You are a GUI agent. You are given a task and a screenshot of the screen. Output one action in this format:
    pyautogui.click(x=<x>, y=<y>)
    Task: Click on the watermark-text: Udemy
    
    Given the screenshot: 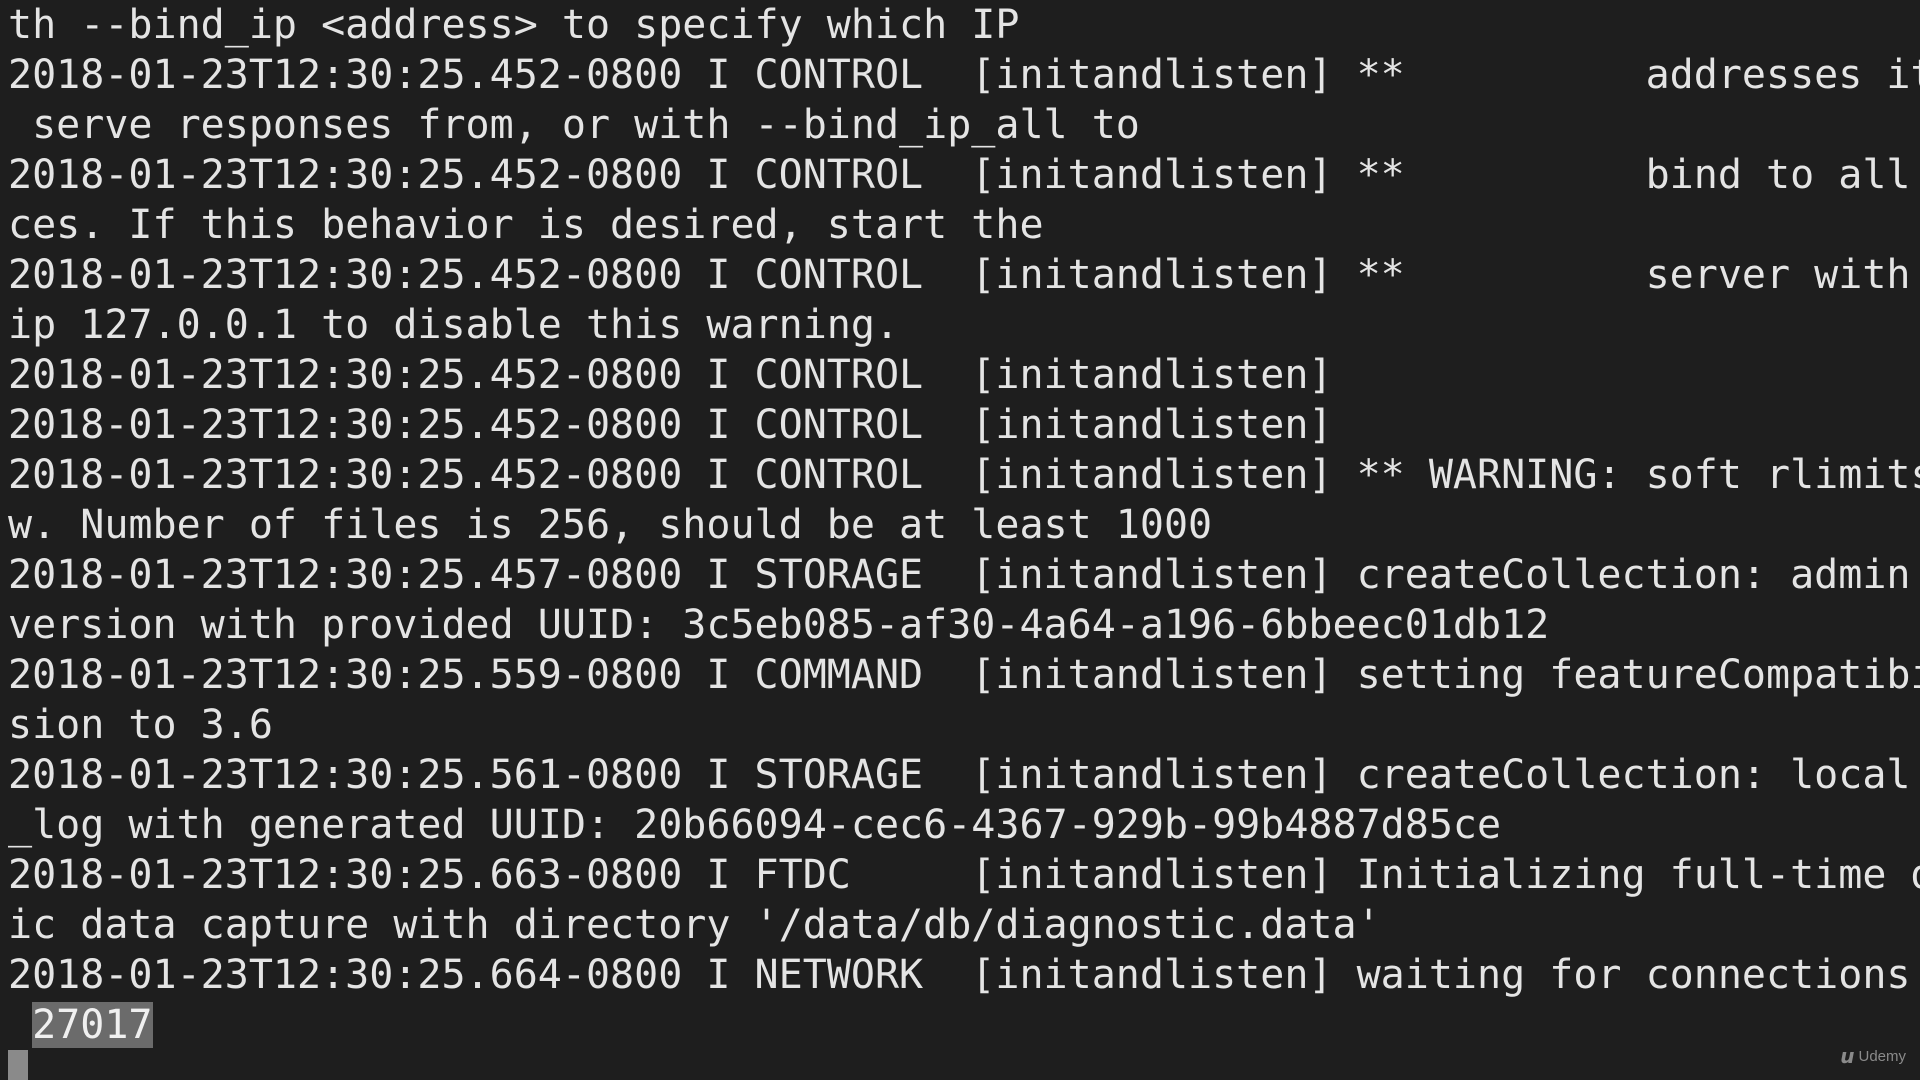 What is the action you would take?
    pyautogui.click(x=1882, y=1056)
    